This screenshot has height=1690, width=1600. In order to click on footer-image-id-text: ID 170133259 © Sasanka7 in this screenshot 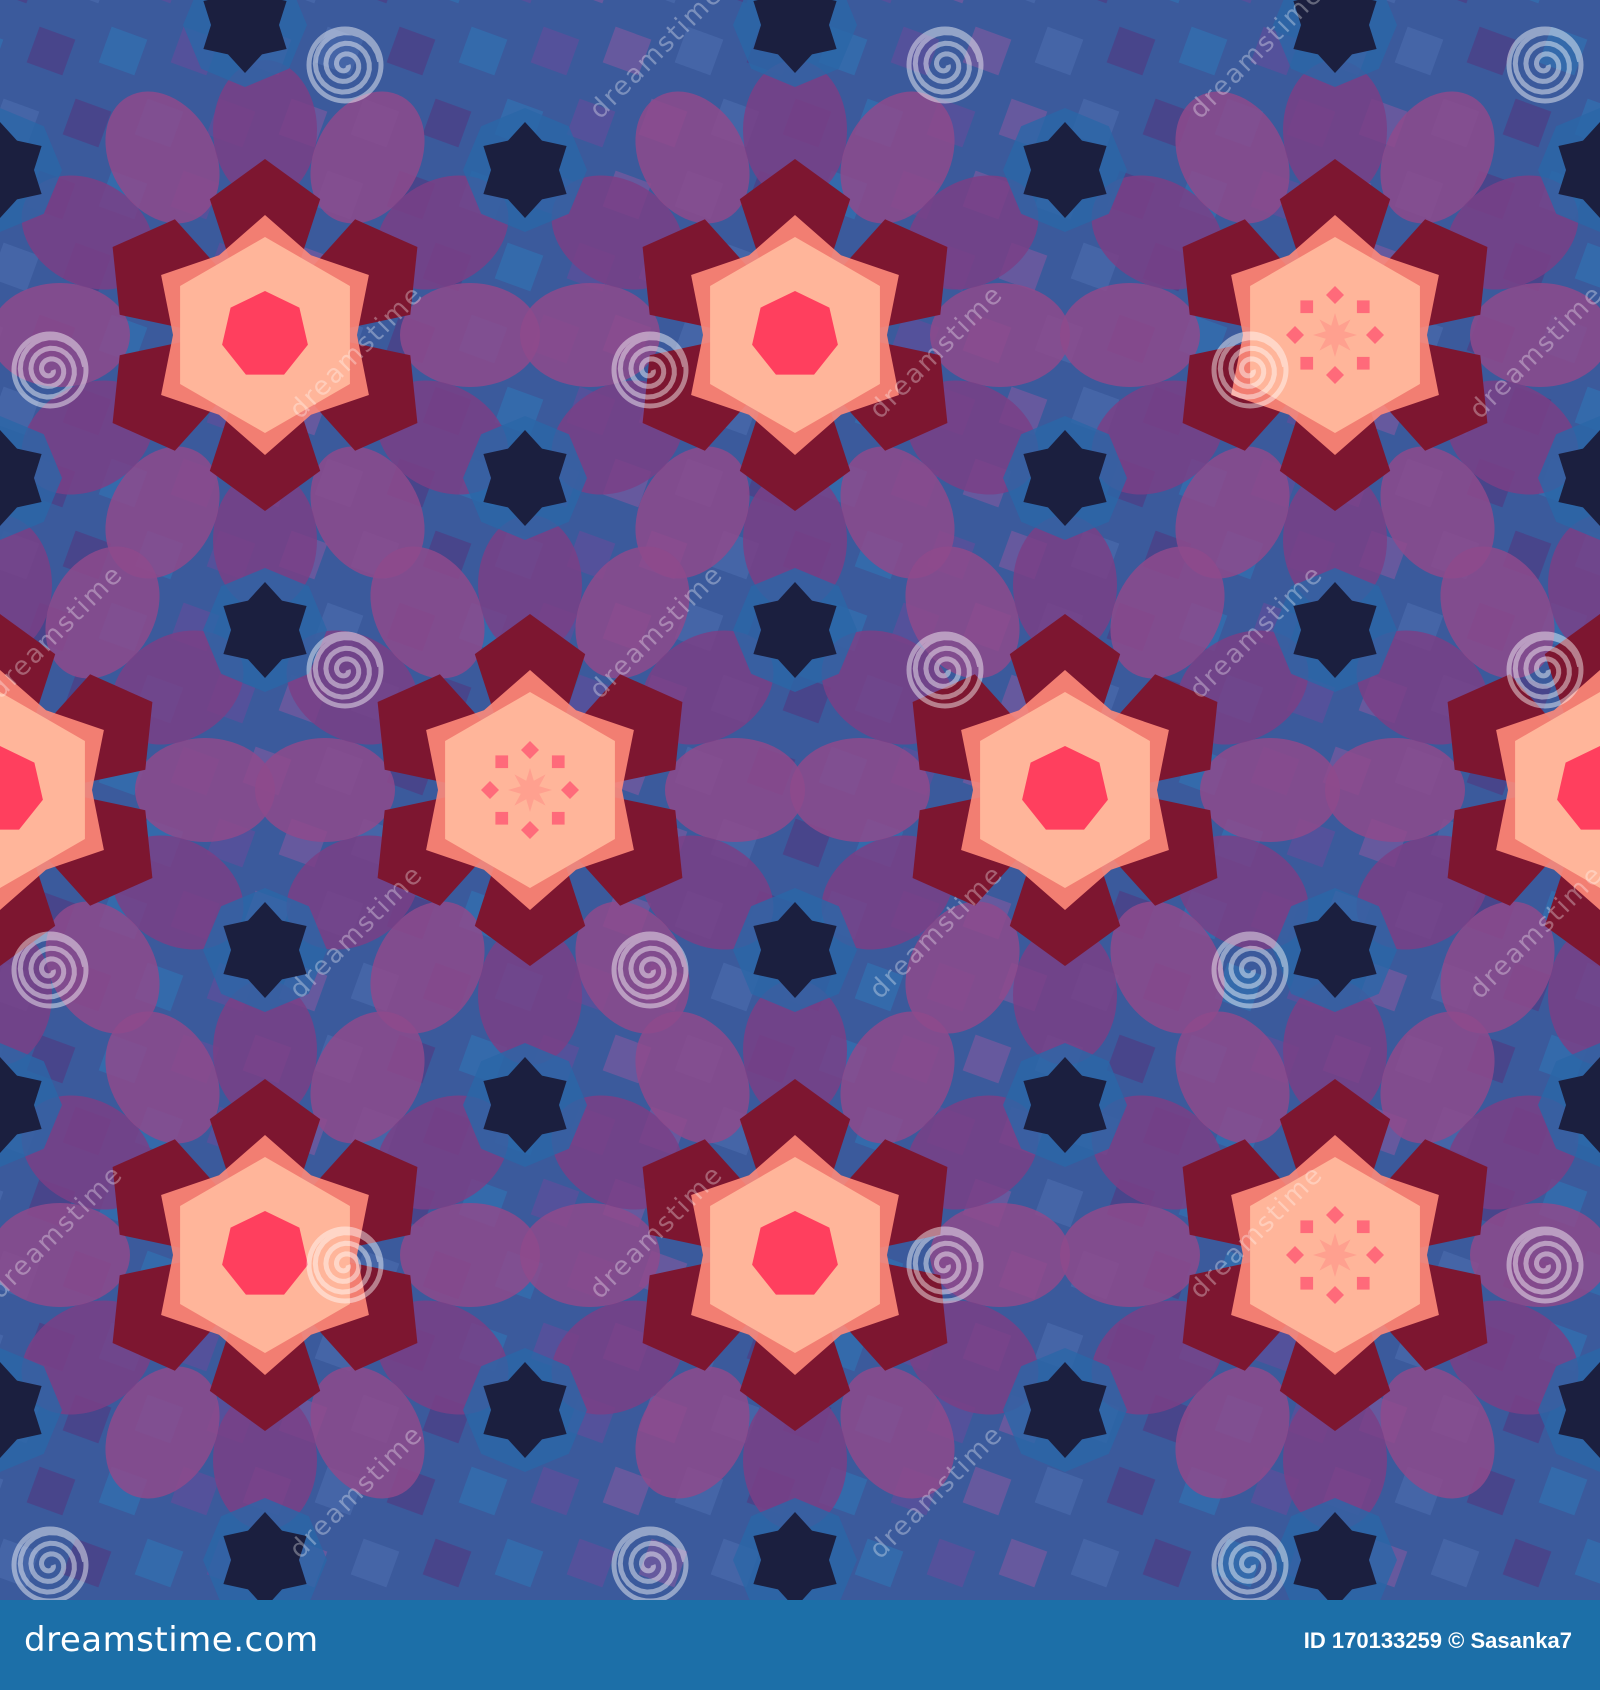, I will do `click(1437, 1640)`.